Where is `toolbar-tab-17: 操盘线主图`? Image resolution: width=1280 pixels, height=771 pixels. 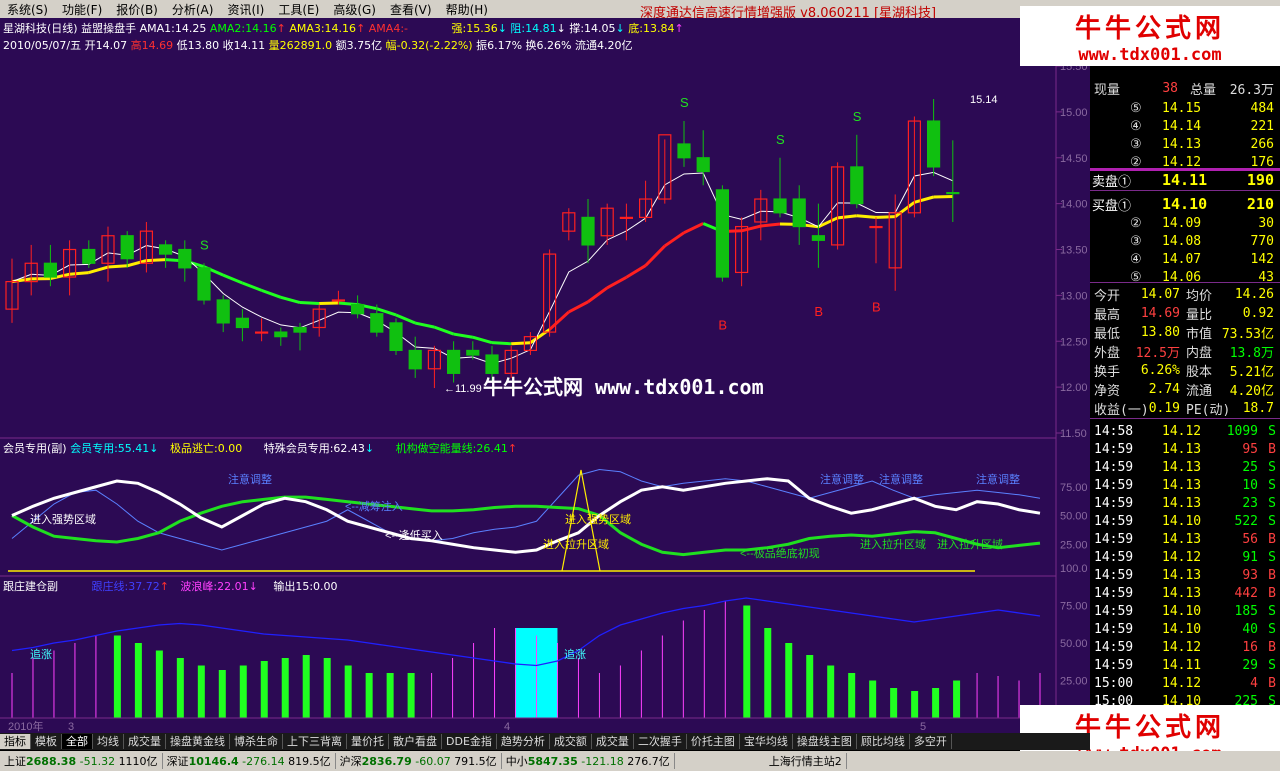
toolbar-tab-17: 操盘线主图 is located at coordinates (825, 741).